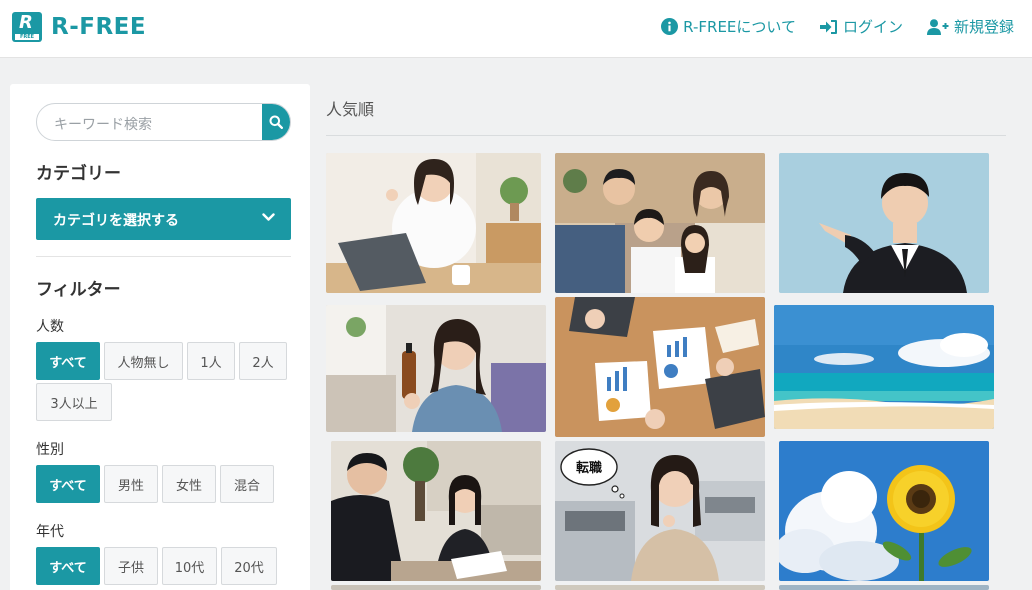 Image resolution: width=1032 pixels, height=590 pixels. Describe the element at coordinates (872, 27) in the screenshot. I see `login-label: ログイン` at that location.